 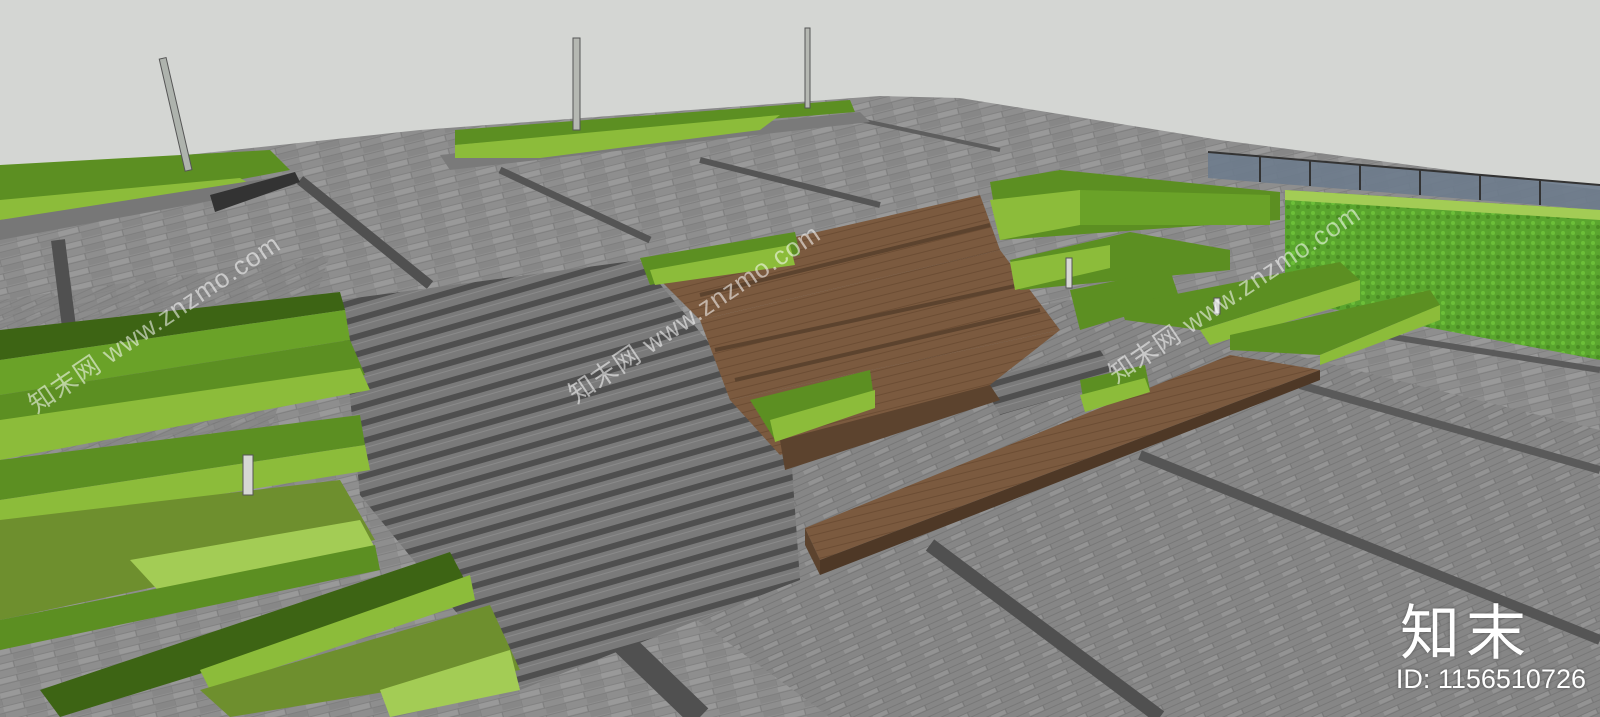 I want to click on brand-logo-text: 知末, so click(x=1466, y=634).